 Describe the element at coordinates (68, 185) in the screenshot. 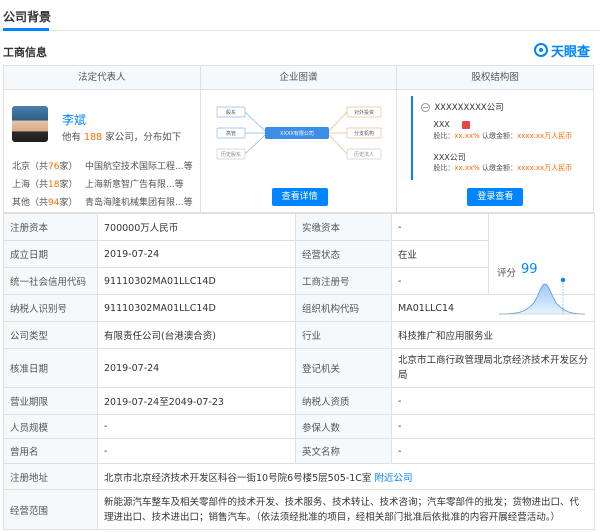

I see `region-name-suffix: 家）` at that location.